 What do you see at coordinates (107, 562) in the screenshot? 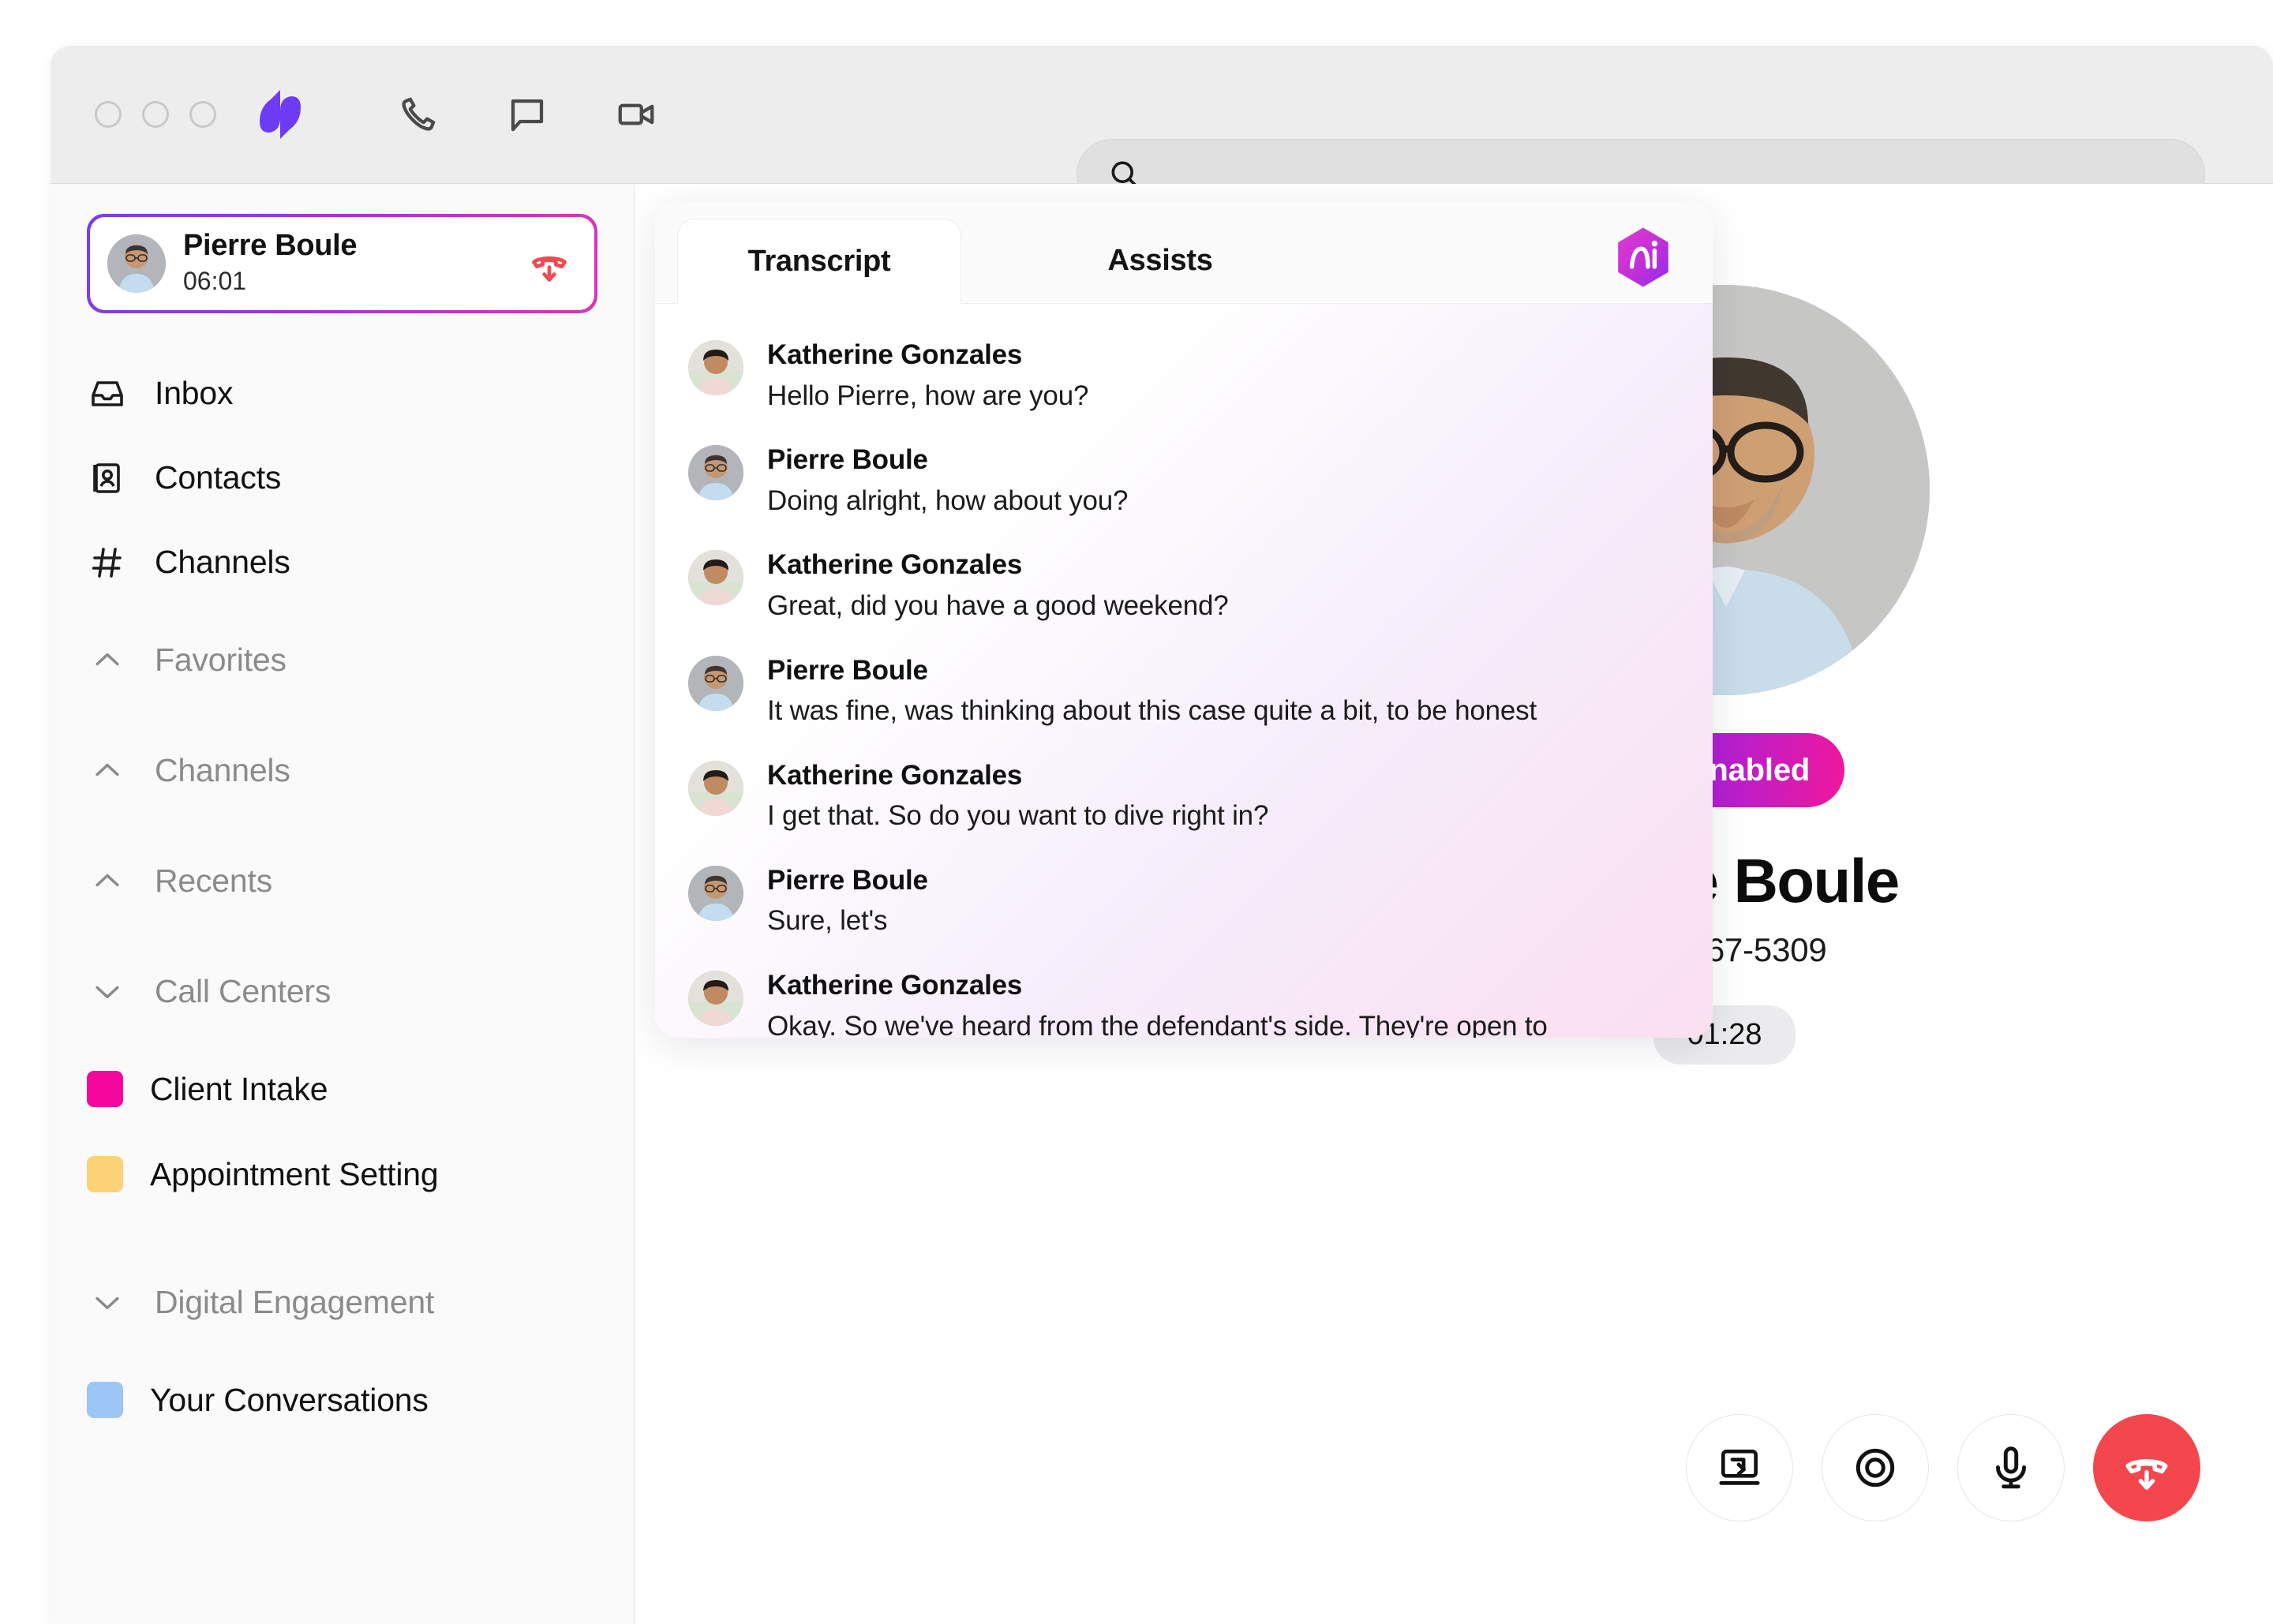
I see `hash-icon` at bounding box center [107, 562].